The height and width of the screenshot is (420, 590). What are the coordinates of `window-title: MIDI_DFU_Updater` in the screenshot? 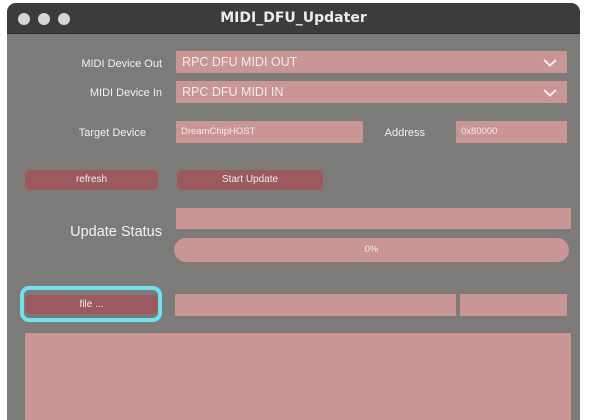 It's located at (293, 18).